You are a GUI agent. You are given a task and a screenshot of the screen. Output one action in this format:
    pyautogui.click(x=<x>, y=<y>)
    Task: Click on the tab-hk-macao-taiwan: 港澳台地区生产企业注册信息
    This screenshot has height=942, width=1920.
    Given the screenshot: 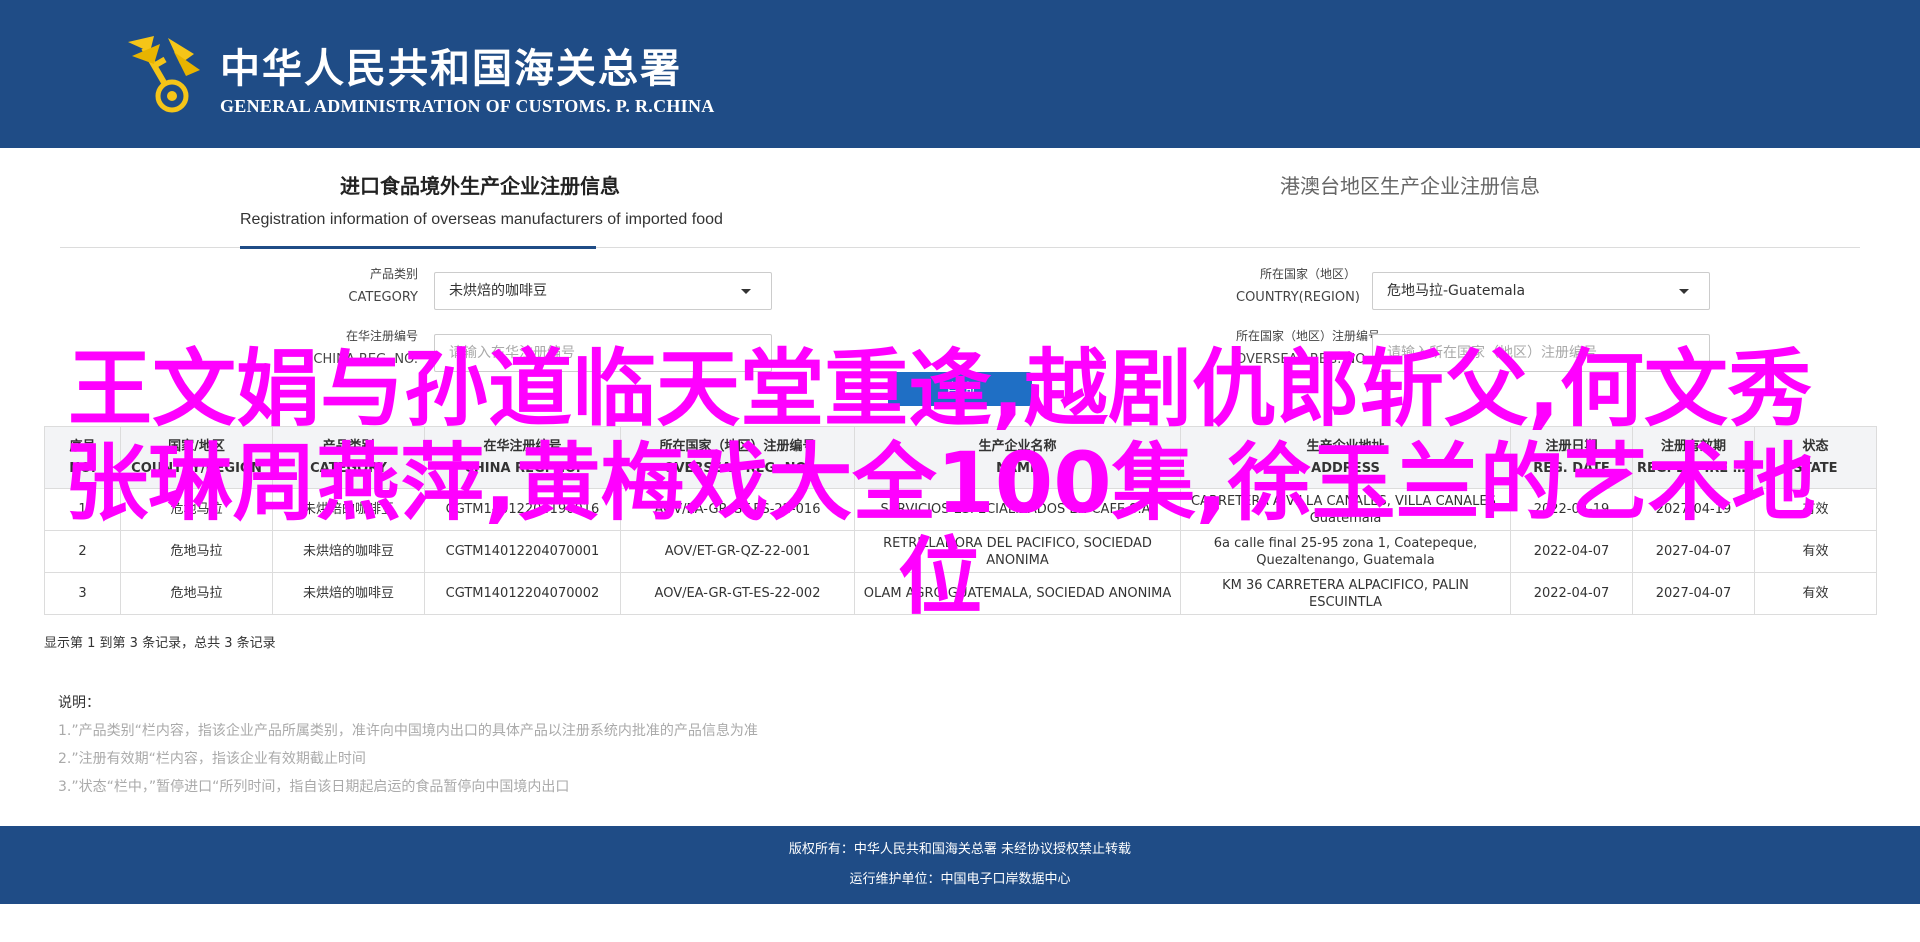 What is the action you would take?
    pyautogui.click(x=1410, y=184)
    